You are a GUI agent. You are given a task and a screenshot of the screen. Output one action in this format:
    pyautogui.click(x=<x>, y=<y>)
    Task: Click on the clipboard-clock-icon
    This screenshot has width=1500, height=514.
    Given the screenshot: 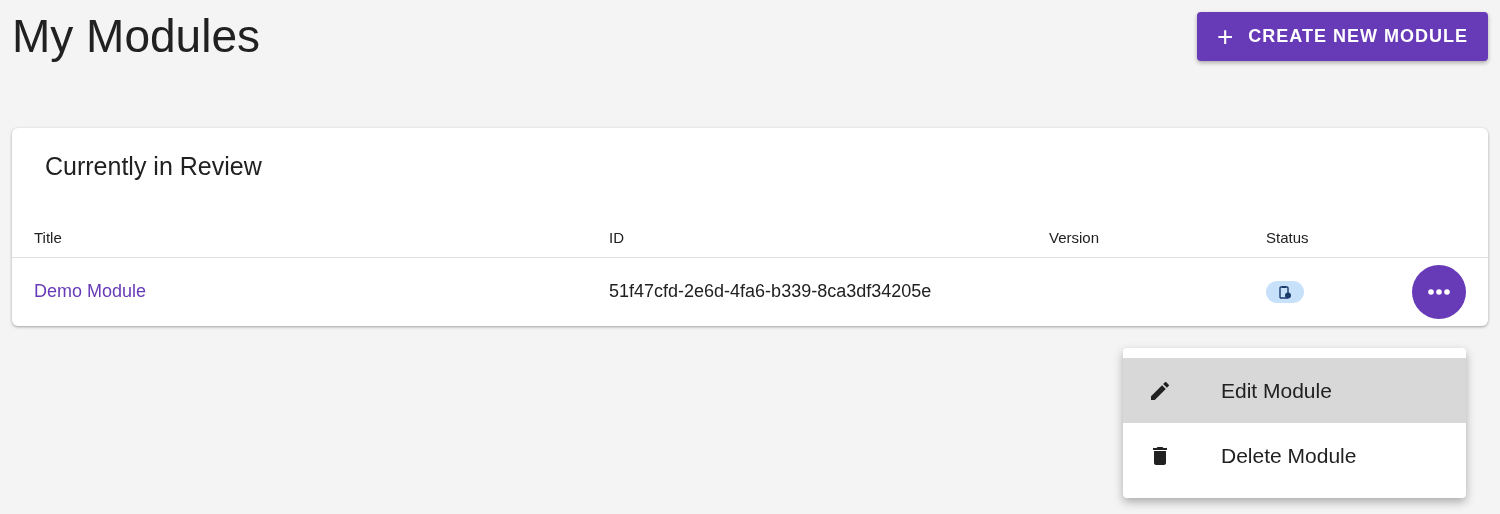 What is the action you would take?
    pyautogui.click(x=1285, y=291)
    